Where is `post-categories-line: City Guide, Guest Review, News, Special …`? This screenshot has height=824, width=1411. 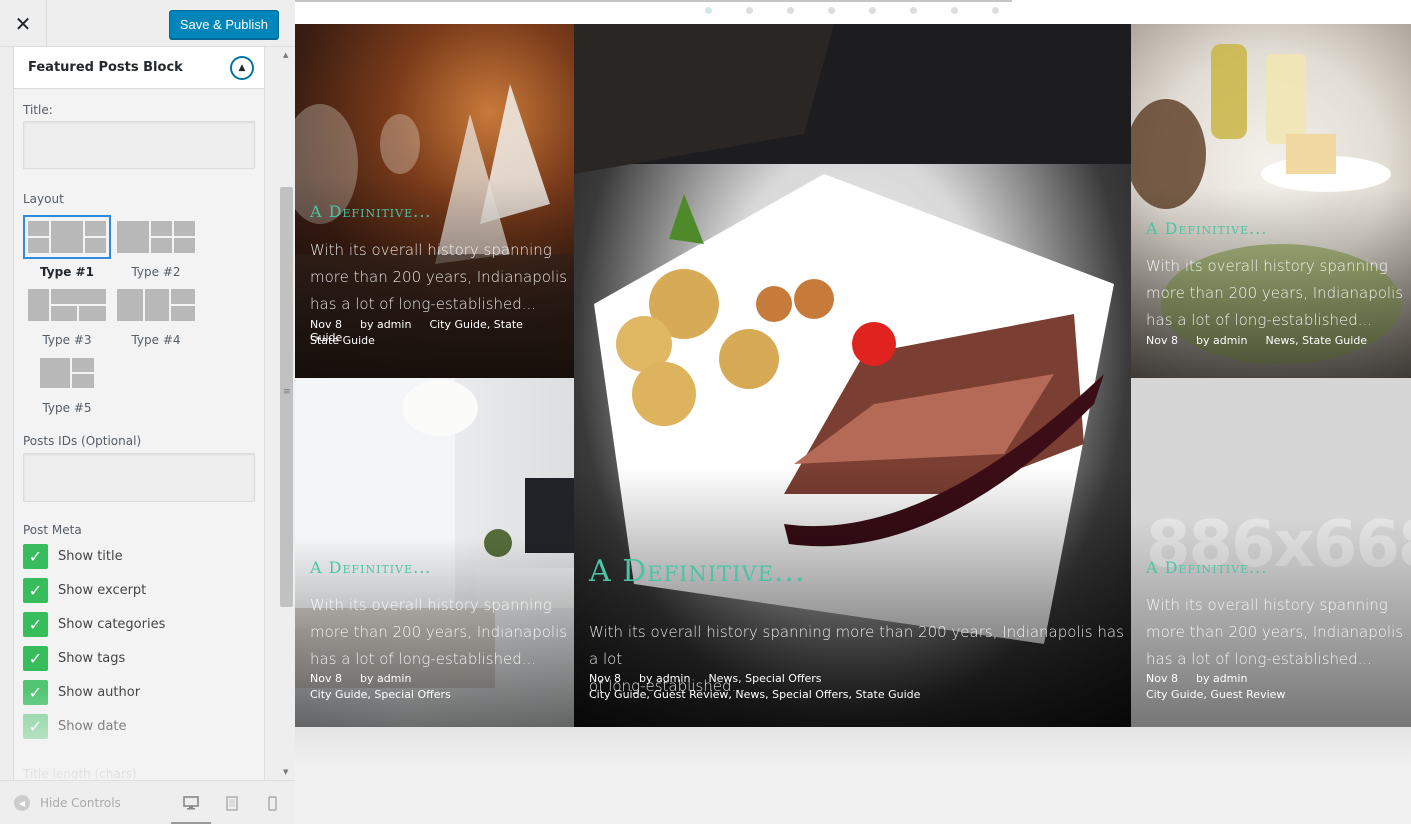
post-categories-line: City Guide, Guest Review, News, Special … is located at coordinates (754, 694).